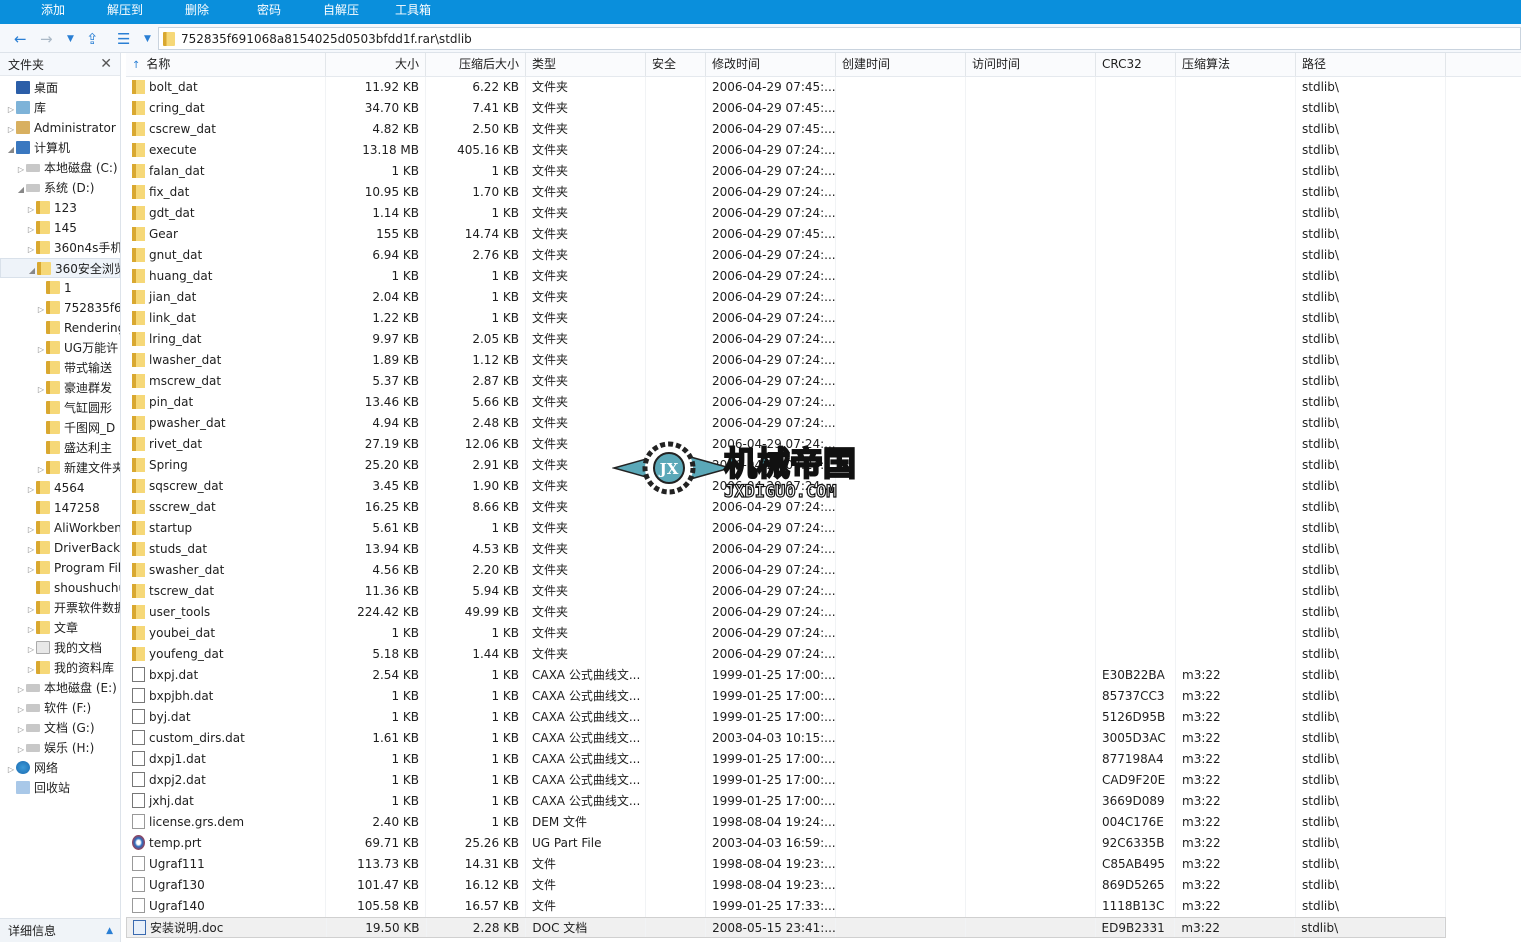  Describe the element at coordinates (60, 728) in the screenshot. I see `tree-item: ▷ 文档 (G:)` at that location.